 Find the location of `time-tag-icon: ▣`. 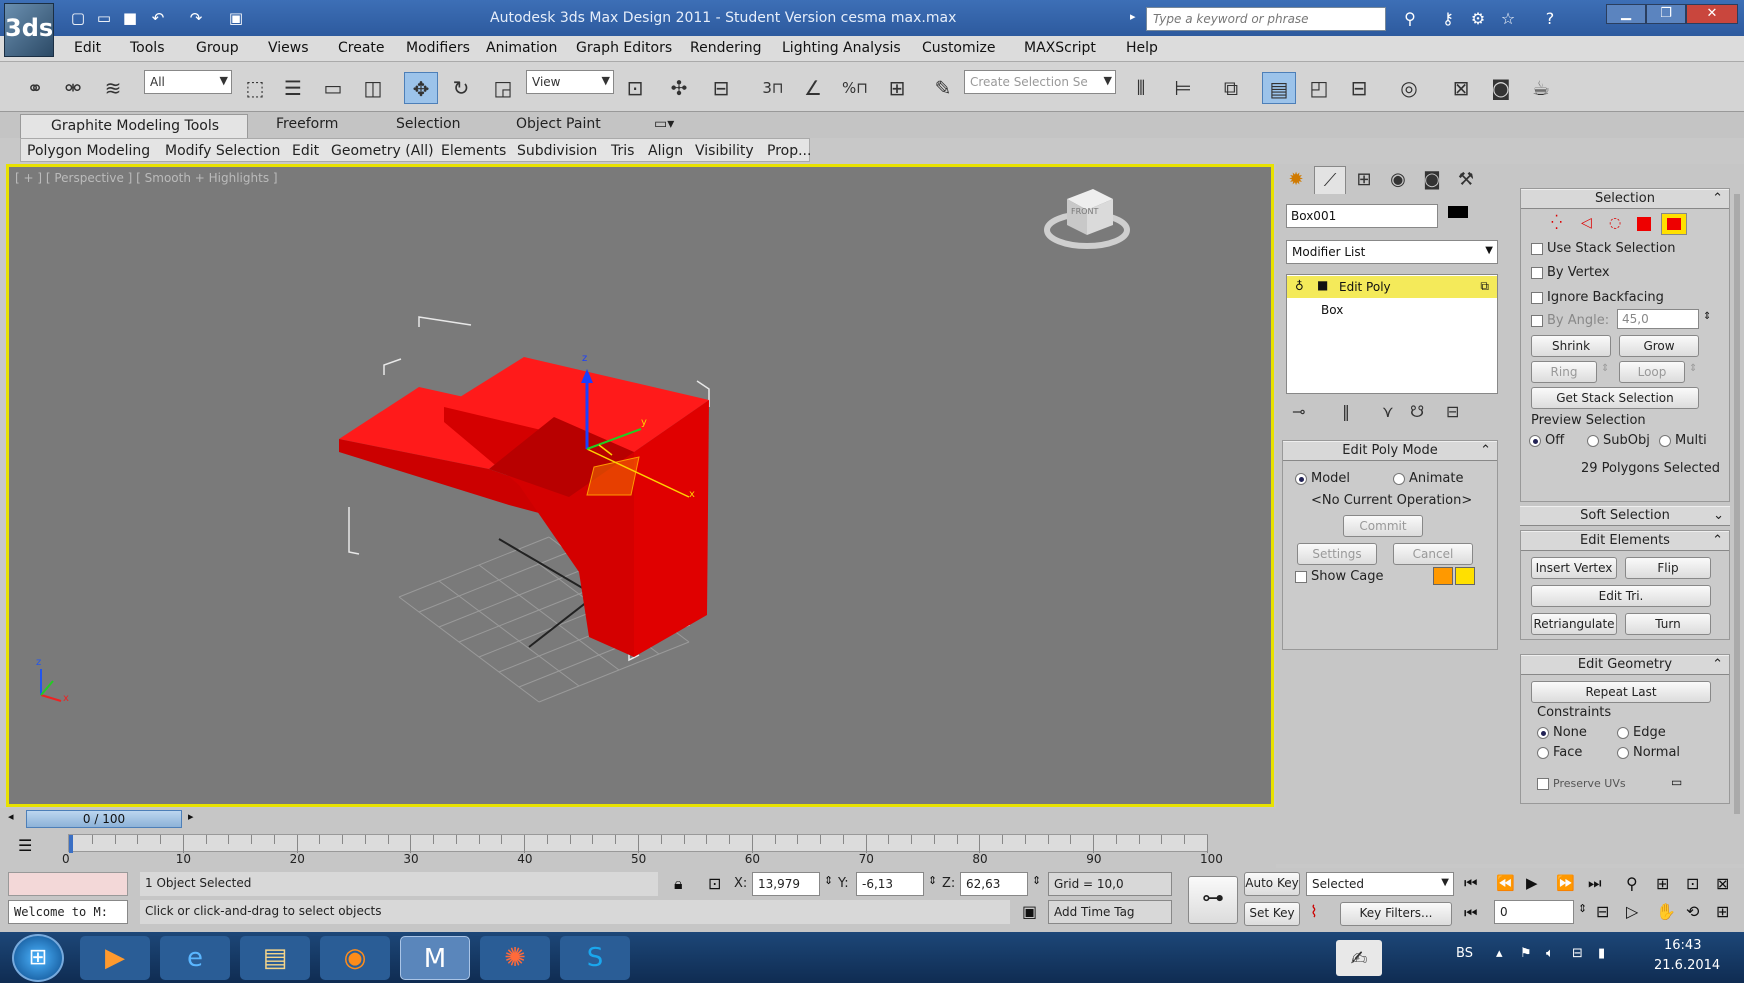

time-tag-icon: ▣ is located at coordinates (1029, 911).